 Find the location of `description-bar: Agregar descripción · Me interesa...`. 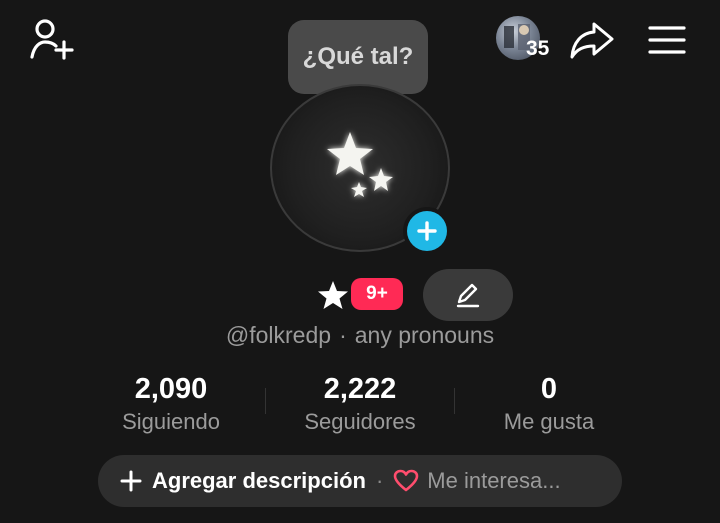

description-bar: Agregar descripción · Me interesa... is located at coordinates (360, 481).